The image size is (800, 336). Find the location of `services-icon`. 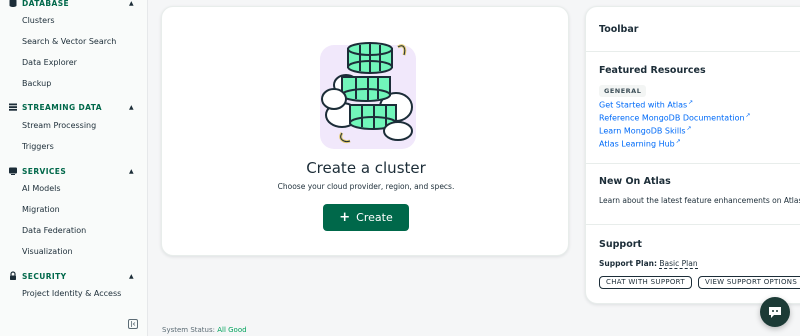

services-icon is located at coordinates (13, 171).